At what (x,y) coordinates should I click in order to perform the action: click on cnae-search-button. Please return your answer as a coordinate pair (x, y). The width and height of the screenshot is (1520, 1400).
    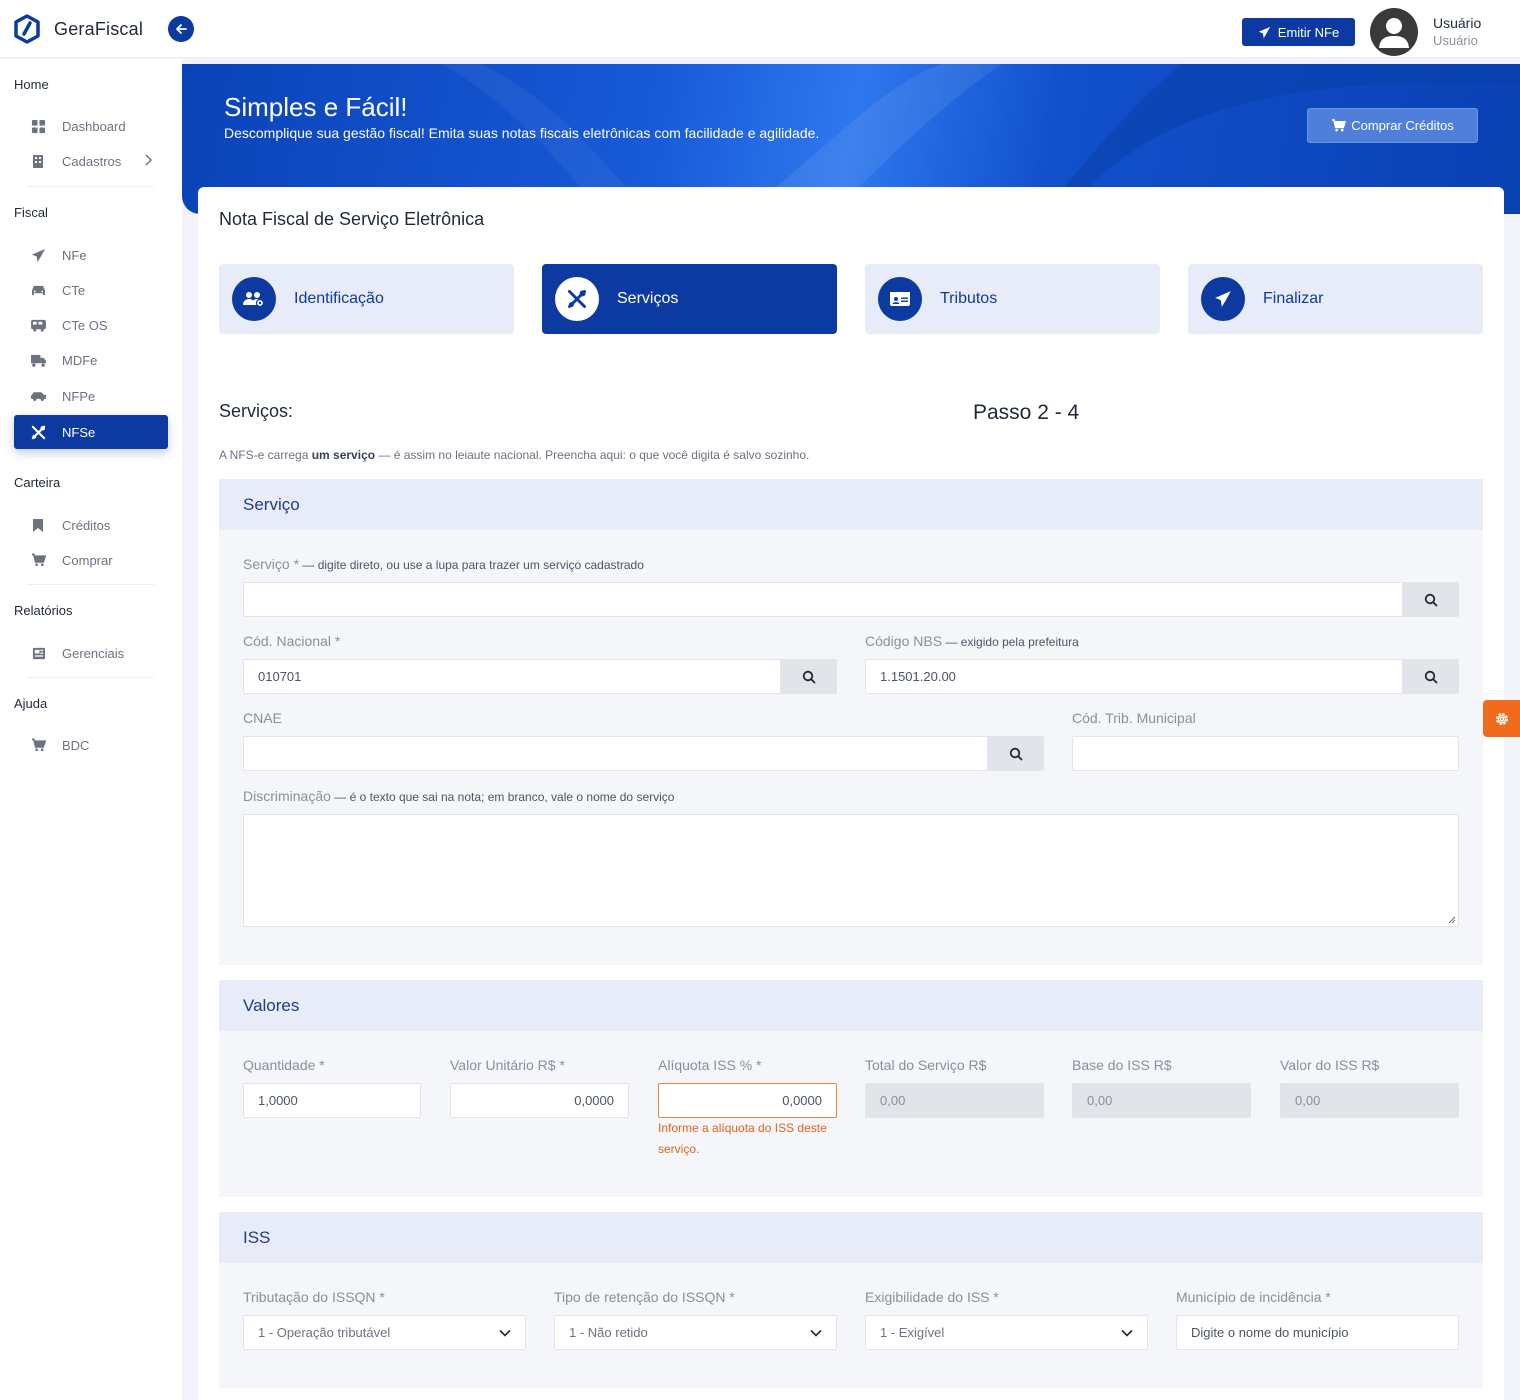
    Looking at the image, I should click on (1015, 753).